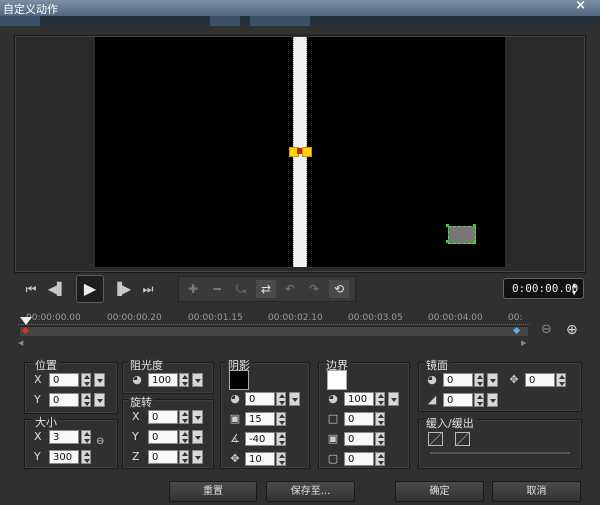 The height and width of the screenshot is (505, 600). Describe the element at coordinates (46, 422) in the screenshot. I see `size-title: 大小` at that location.